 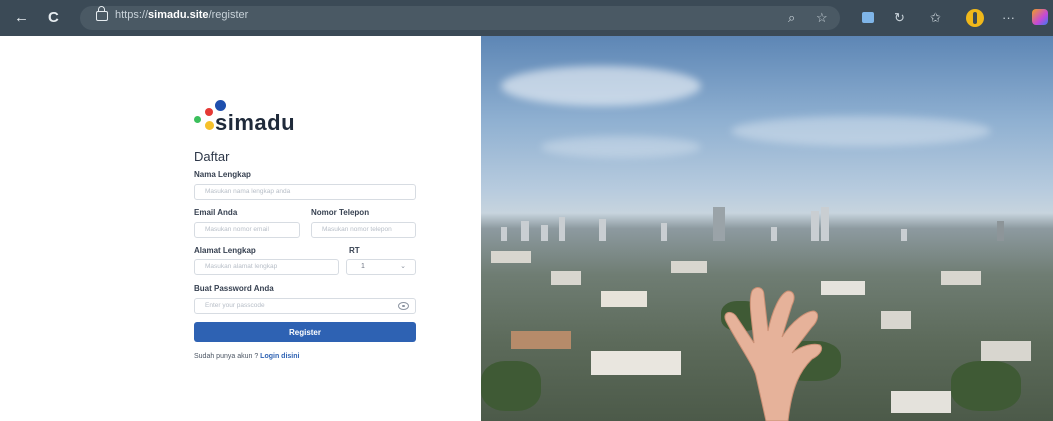 I want to click on login-prompt: Sudah punya akun ? Login disini, so click(x=246, y=356).